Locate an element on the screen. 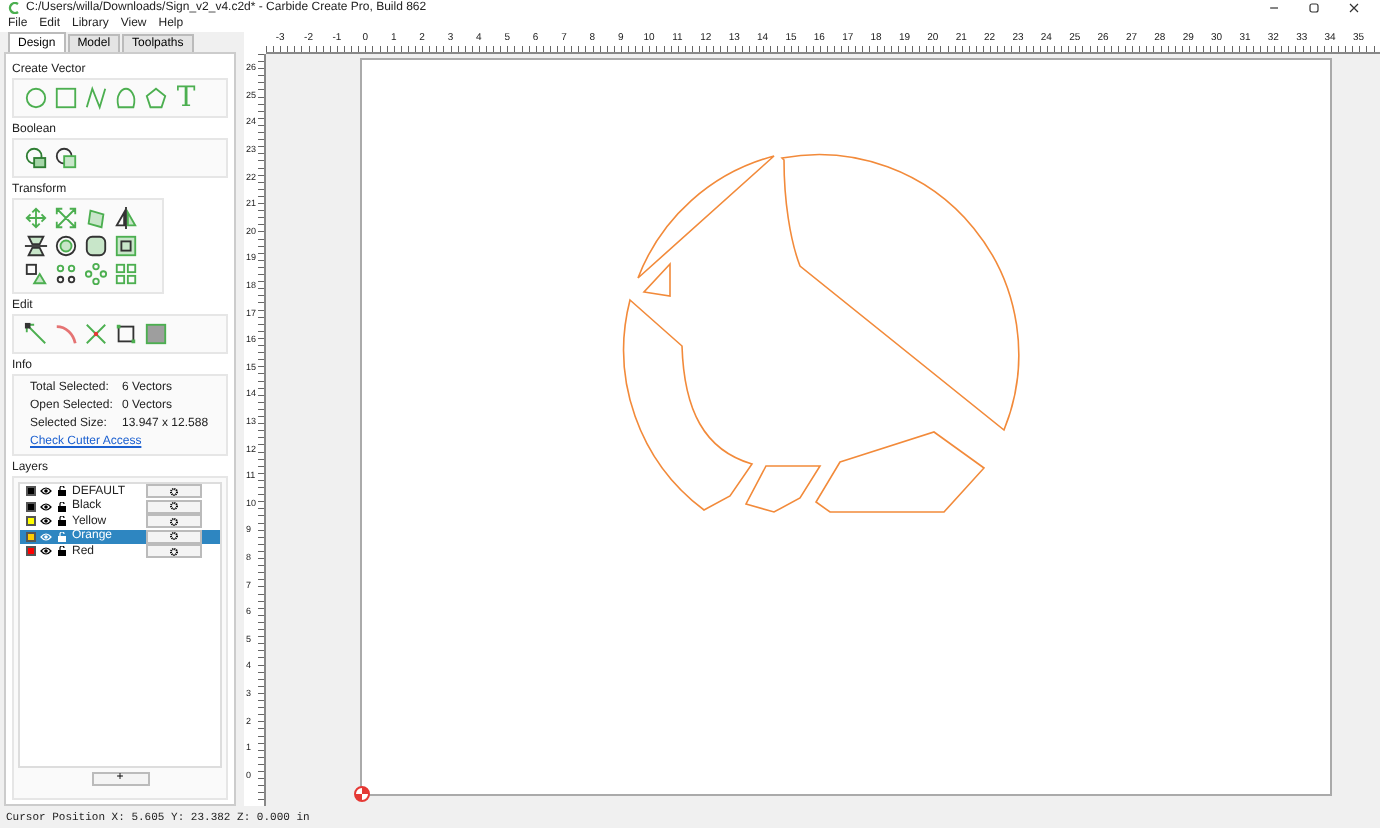 The height and width of the screenshot is (828, 1380). union-icon is located at coordinates (36, 158).